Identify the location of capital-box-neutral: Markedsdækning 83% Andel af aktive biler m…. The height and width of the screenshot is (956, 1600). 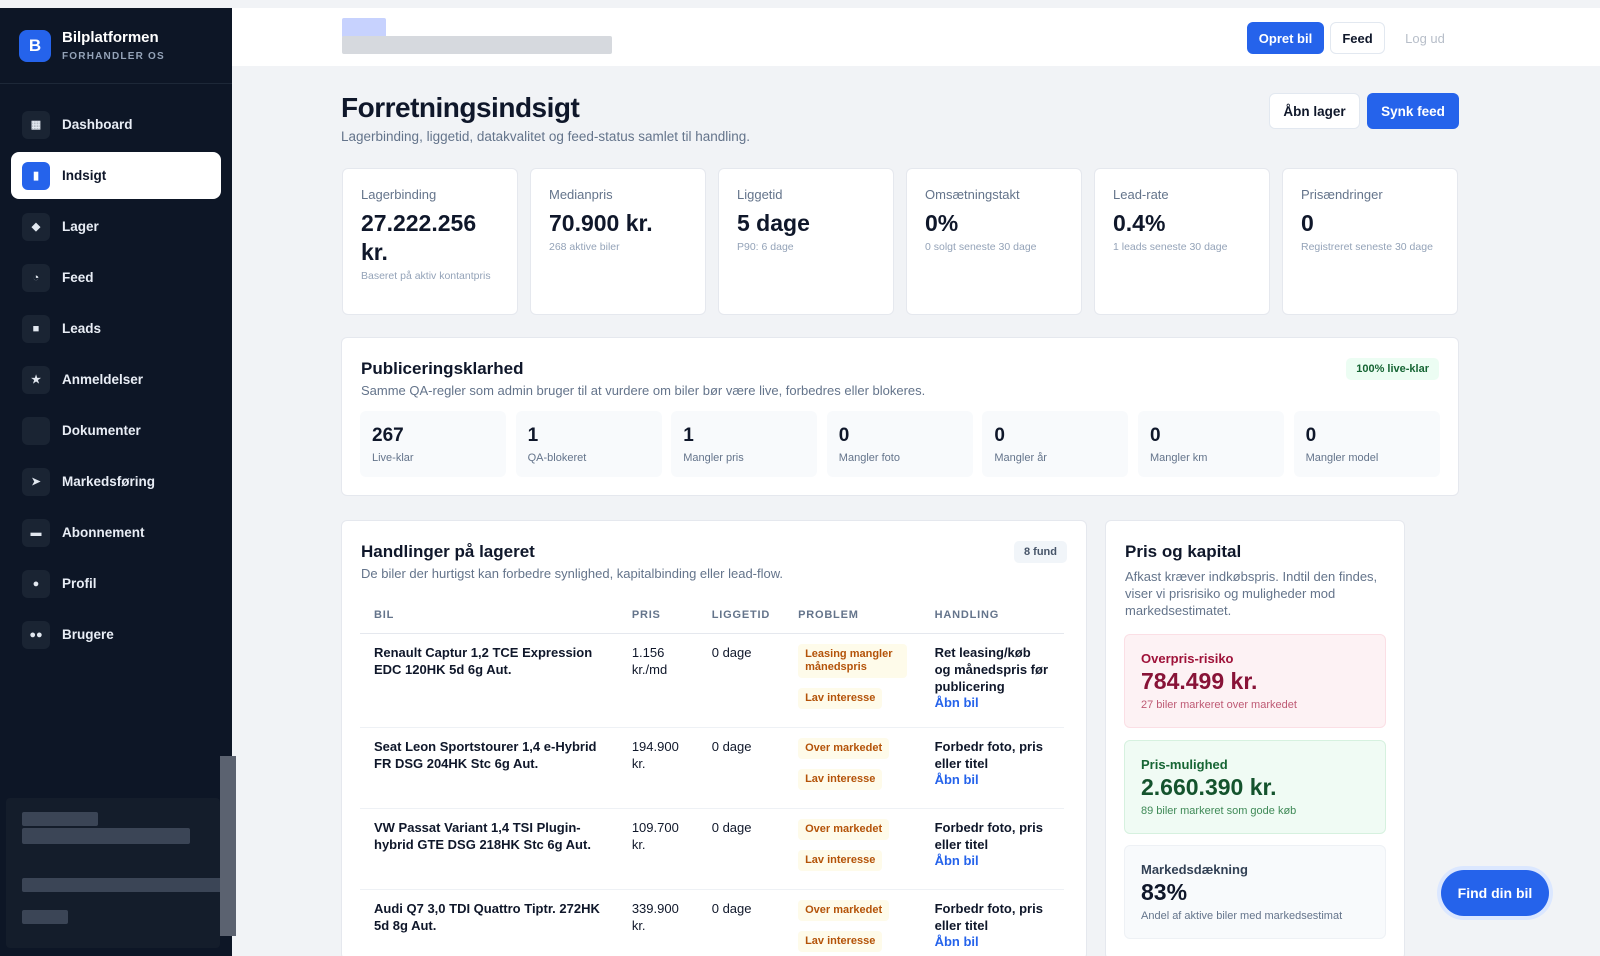
(1255, 892).